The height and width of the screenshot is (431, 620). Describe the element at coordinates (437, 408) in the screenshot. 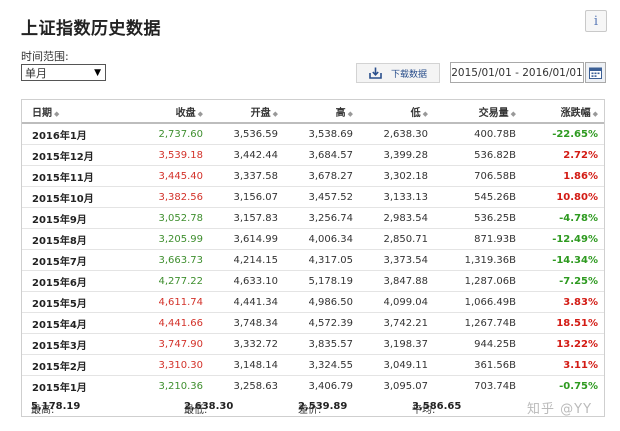

I see `summary-average: 平均: 3,586.65` at that location.